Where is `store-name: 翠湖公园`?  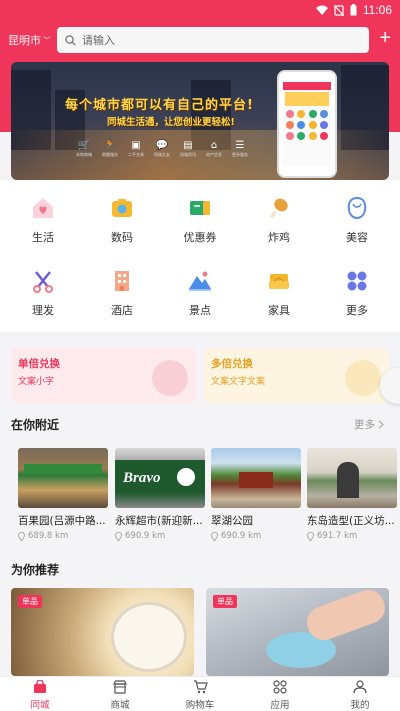
store-name: 翠湖公园 is located at coordinates (232, 521).